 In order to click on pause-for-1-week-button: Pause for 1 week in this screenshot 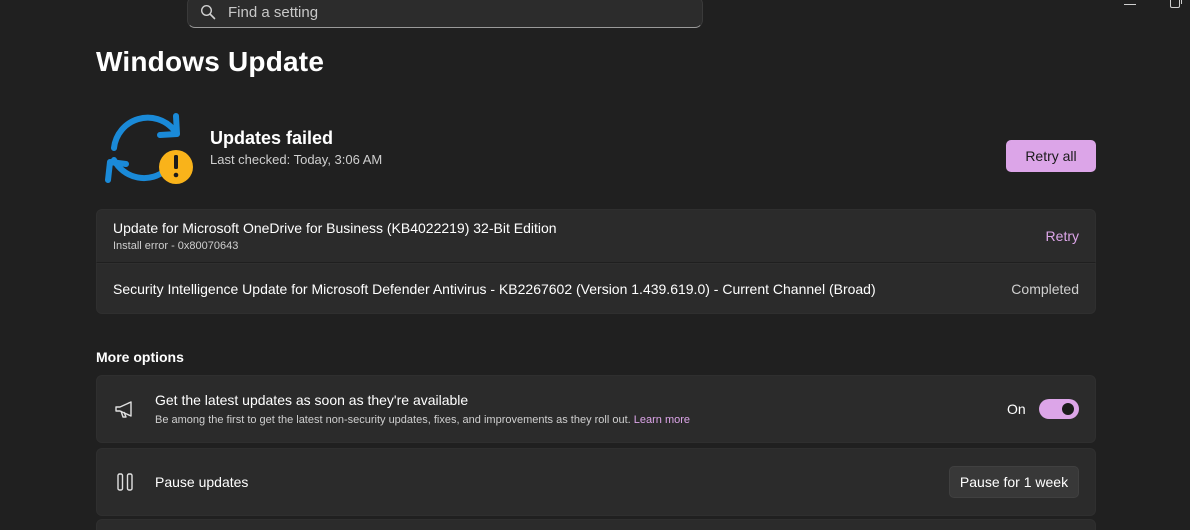, I will do `click(1014, 482)`.